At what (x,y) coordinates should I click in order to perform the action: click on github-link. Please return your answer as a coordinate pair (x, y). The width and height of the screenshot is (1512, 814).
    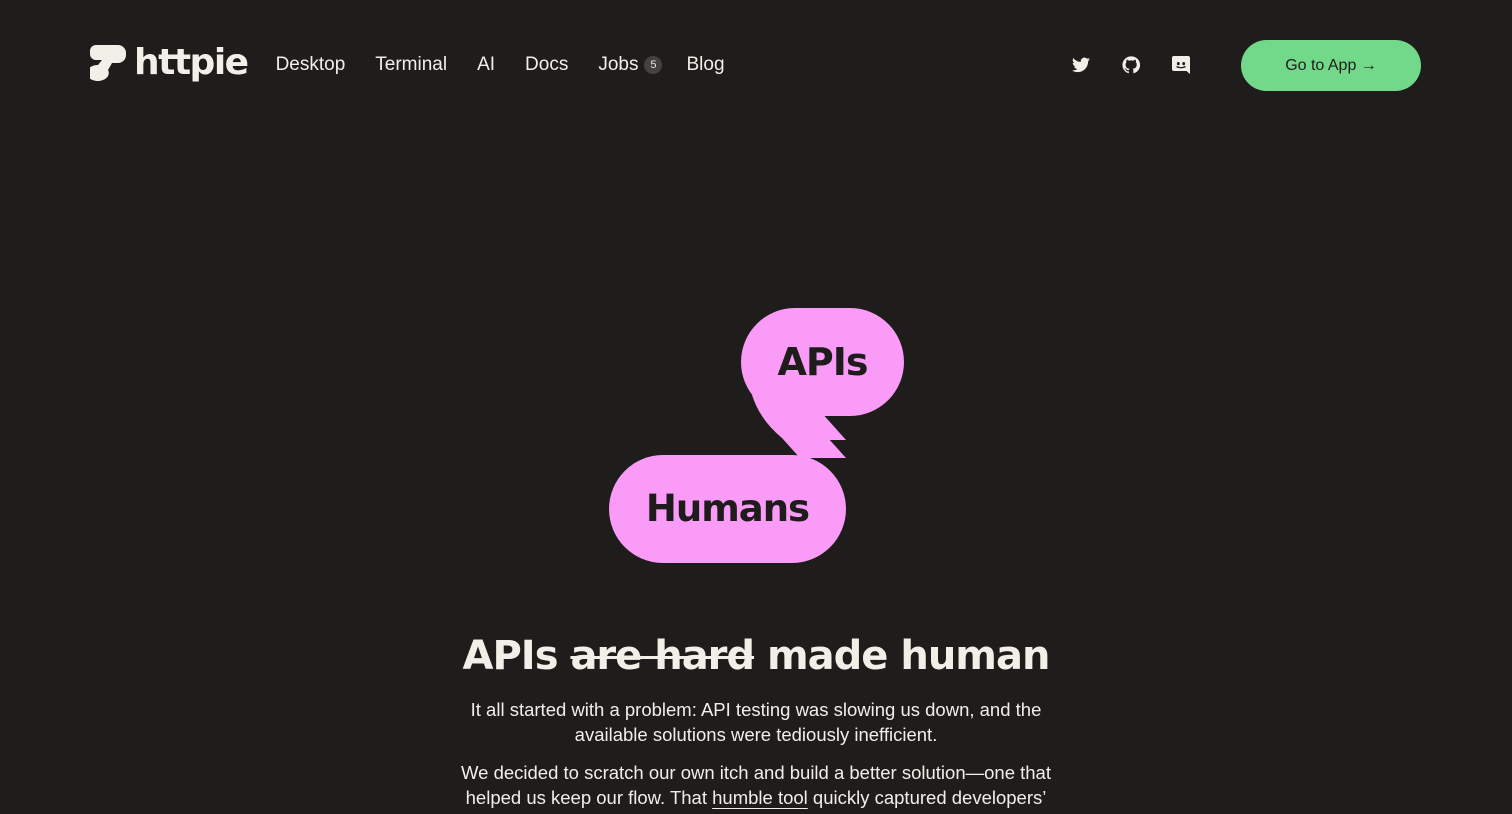
    Looking at the image, I should click on (1131, 65).